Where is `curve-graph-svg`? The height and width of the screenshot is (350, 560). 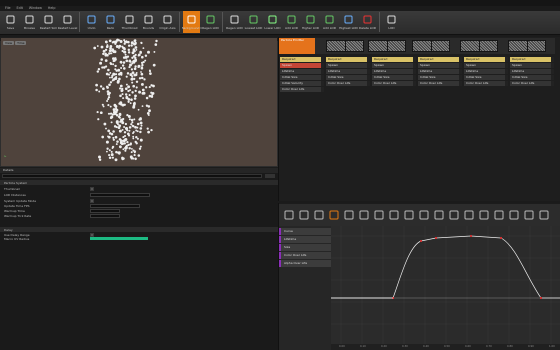
curve-graph-svg is located at coordinates (445, 286).